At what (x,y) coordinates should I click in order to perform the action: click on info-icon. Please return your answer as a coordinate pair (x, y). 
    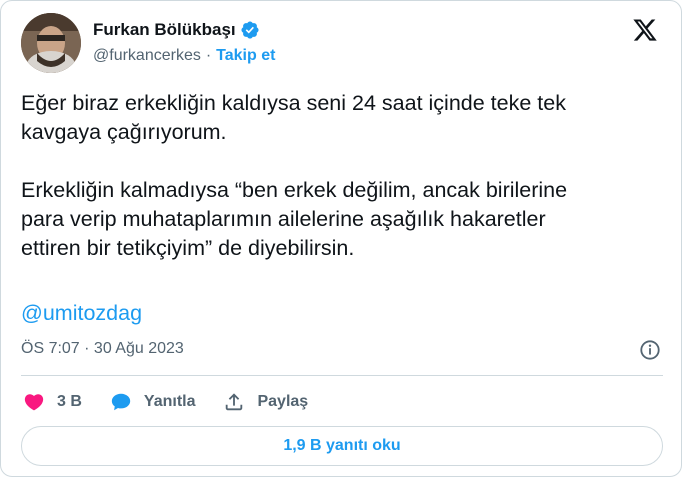
    Looking at the image, I should click on (650, 350).